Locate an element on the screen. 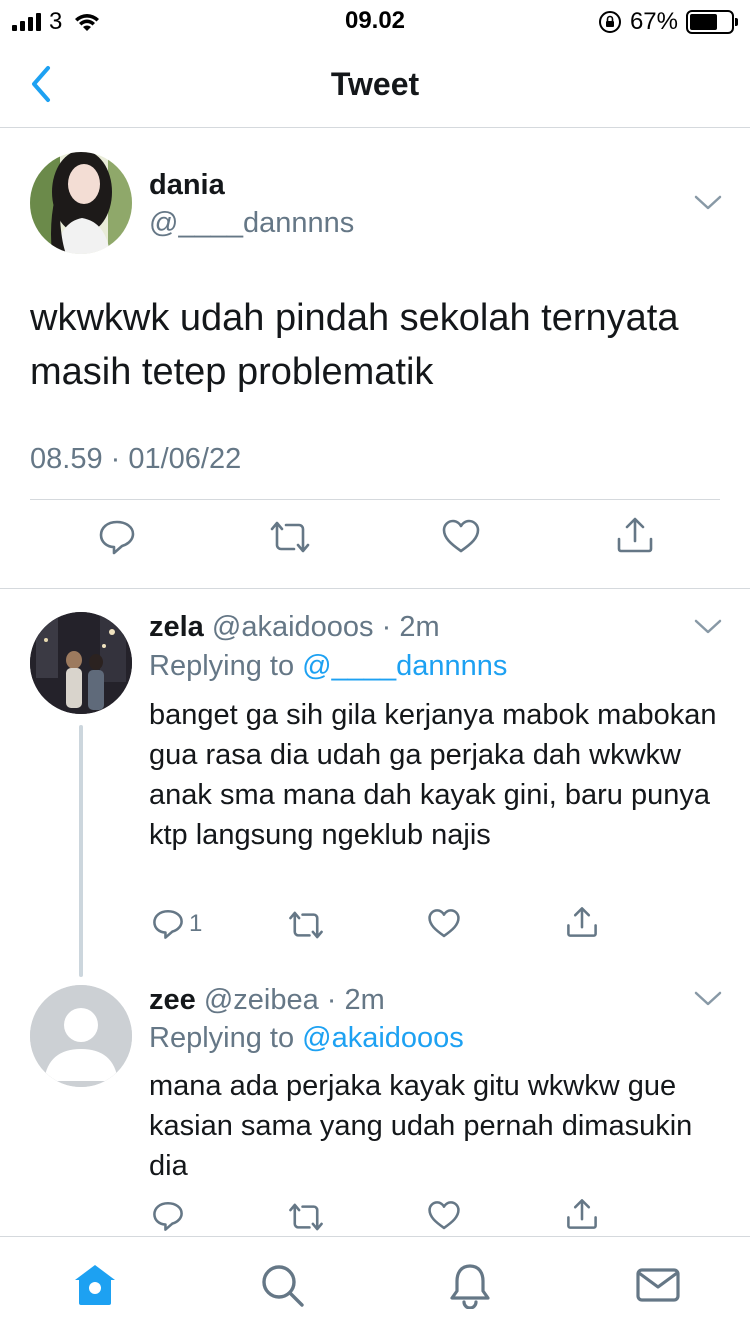 The width and height of the screenshot is (750, 1334). reply-header: zee @zeibea · 2m is located at coordinates (267, 1000).